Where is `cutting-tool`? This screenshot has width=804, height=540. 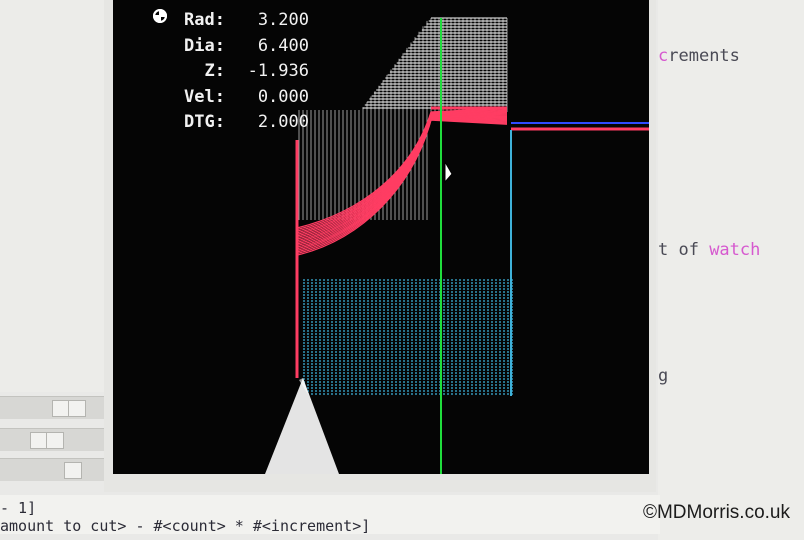
cutting-tool is located at coordinates (302, 426).